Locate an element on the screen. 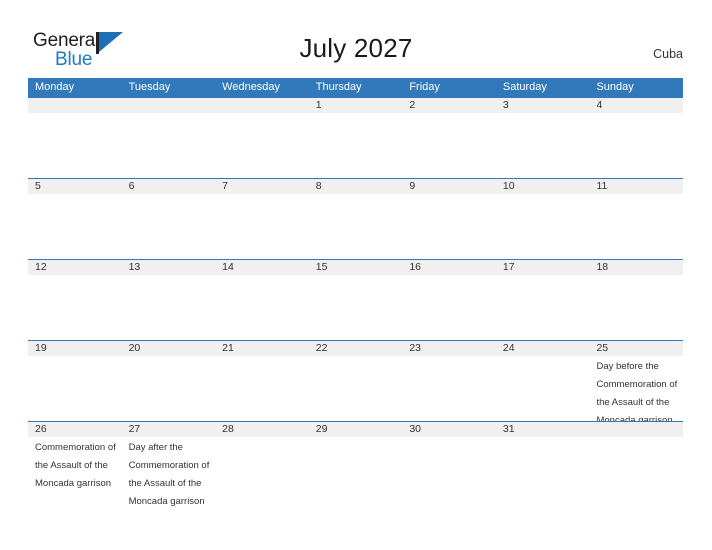 The height and width of the screenshot is (550, 712). day-number: 18 is located at coordinates (602, 267).